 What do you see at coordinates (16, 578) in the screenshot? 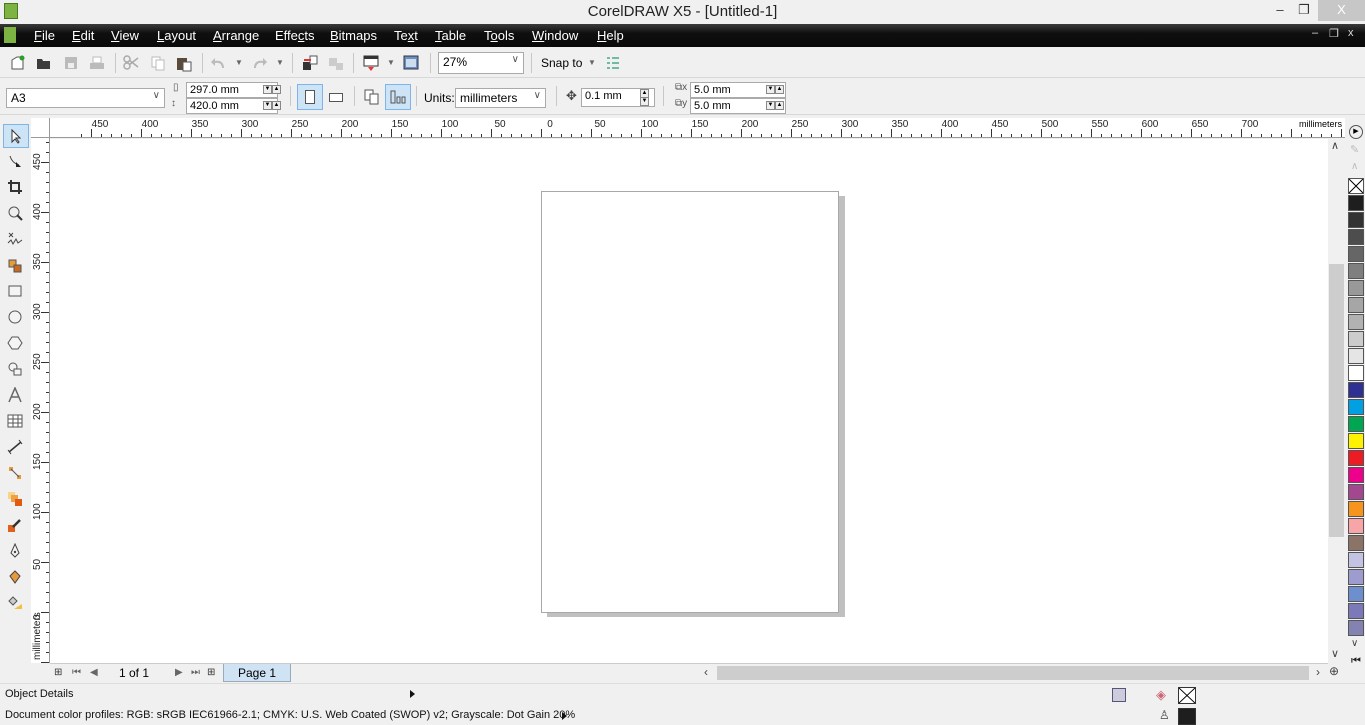
I see `fill-tool` at bounding box center [16, 578].